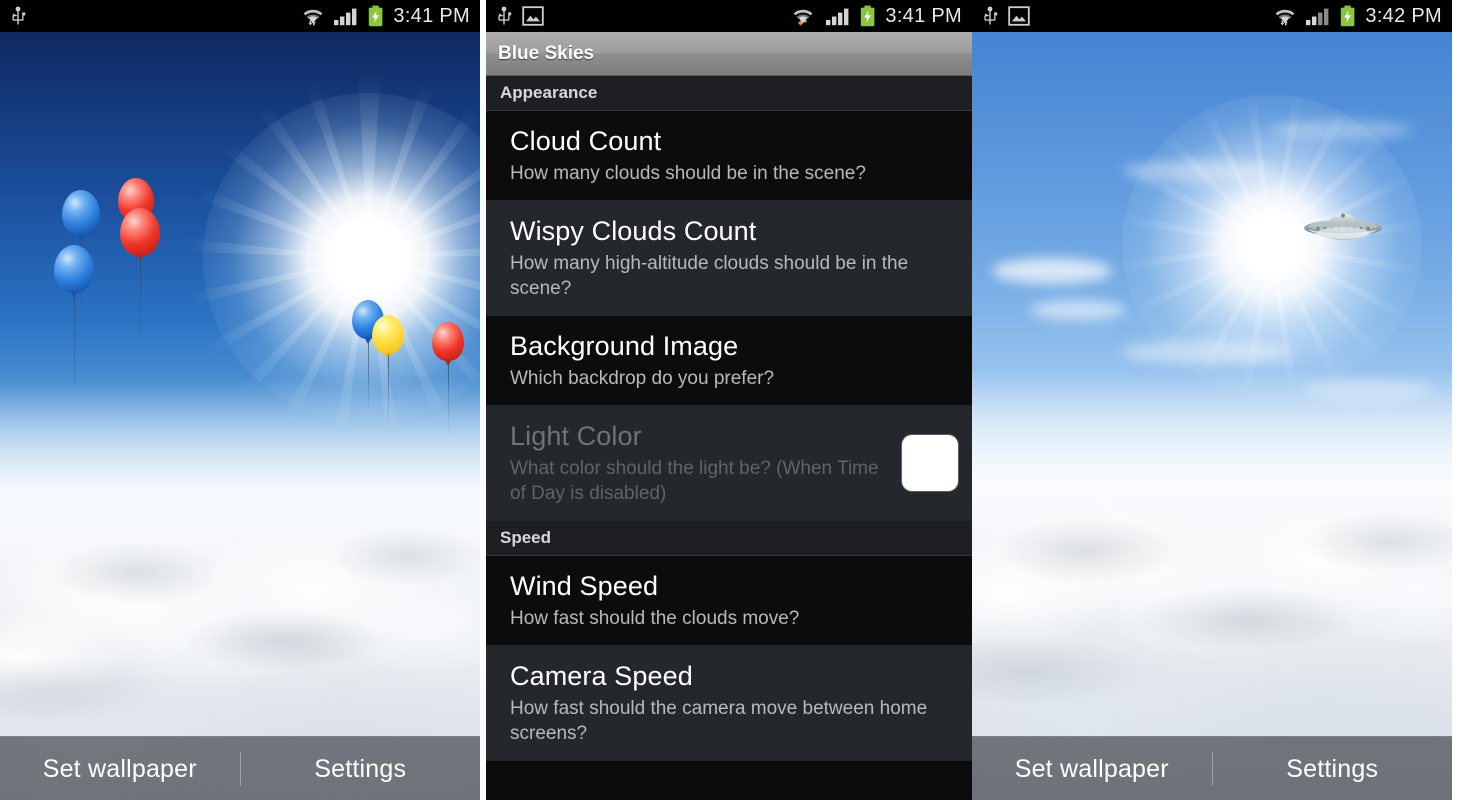 This screenshot has height=800, width=1458. I want to click on pref-summary: How fast should the clouds move?, so click(655, 618).